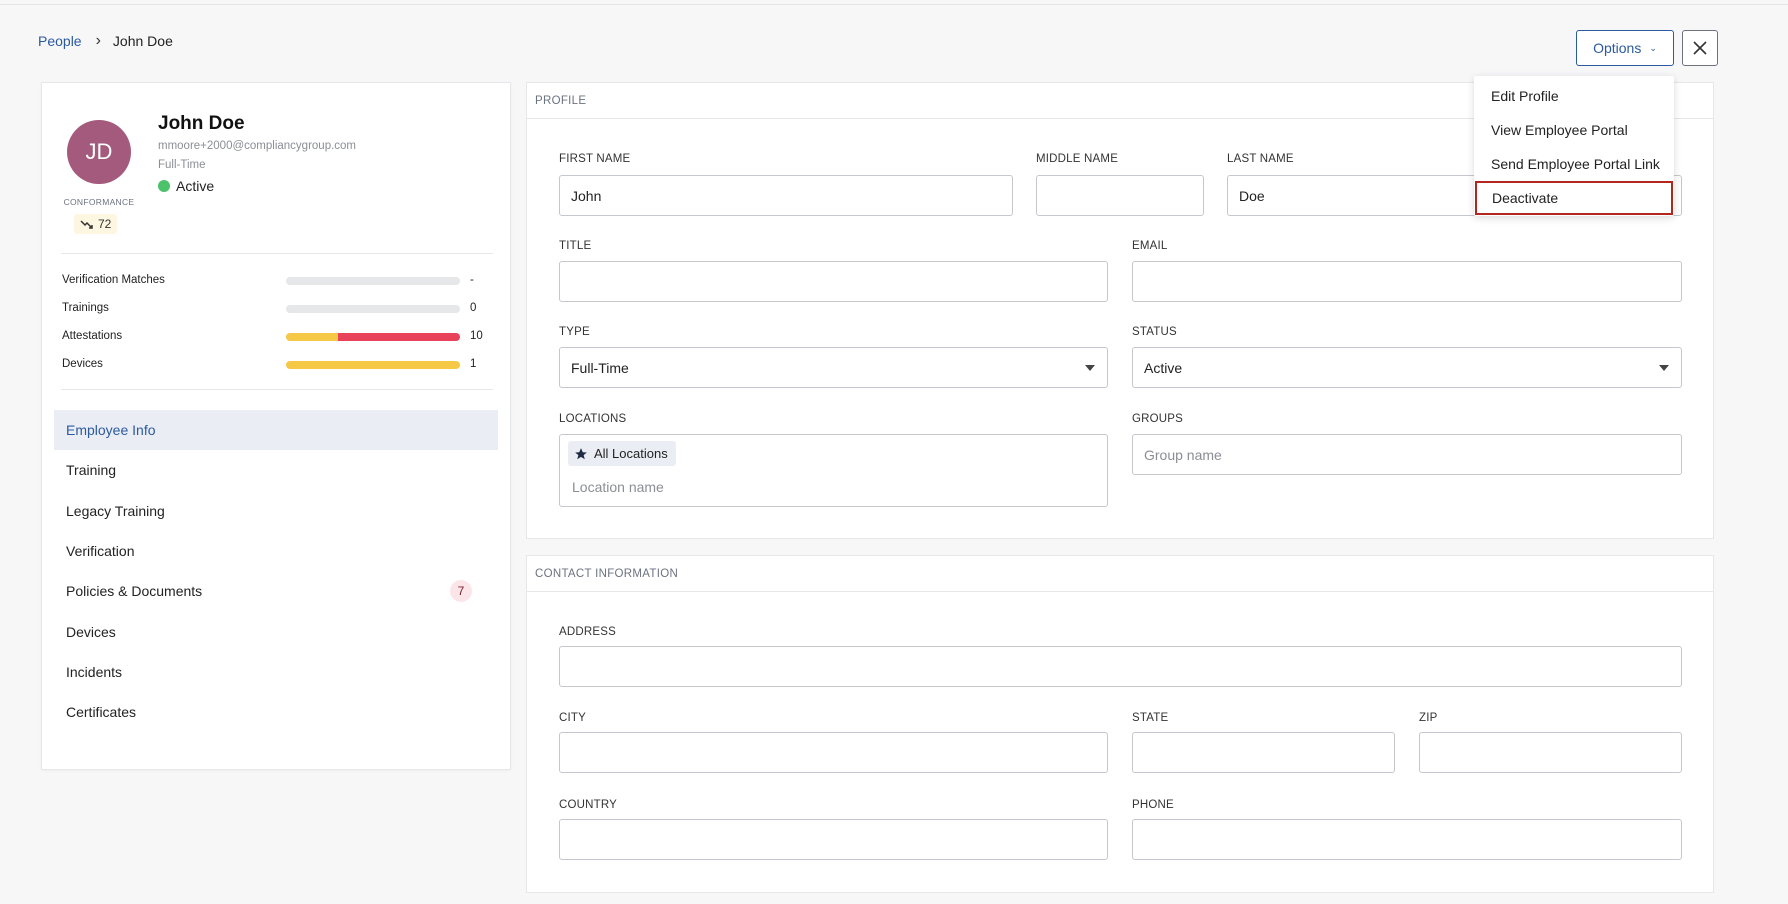 Image resolution: width=1788 pixels, height=904 pixels. Describe the element at coordinates (473, 308) in the screenshot. I see `stat-value: 0` at that location.